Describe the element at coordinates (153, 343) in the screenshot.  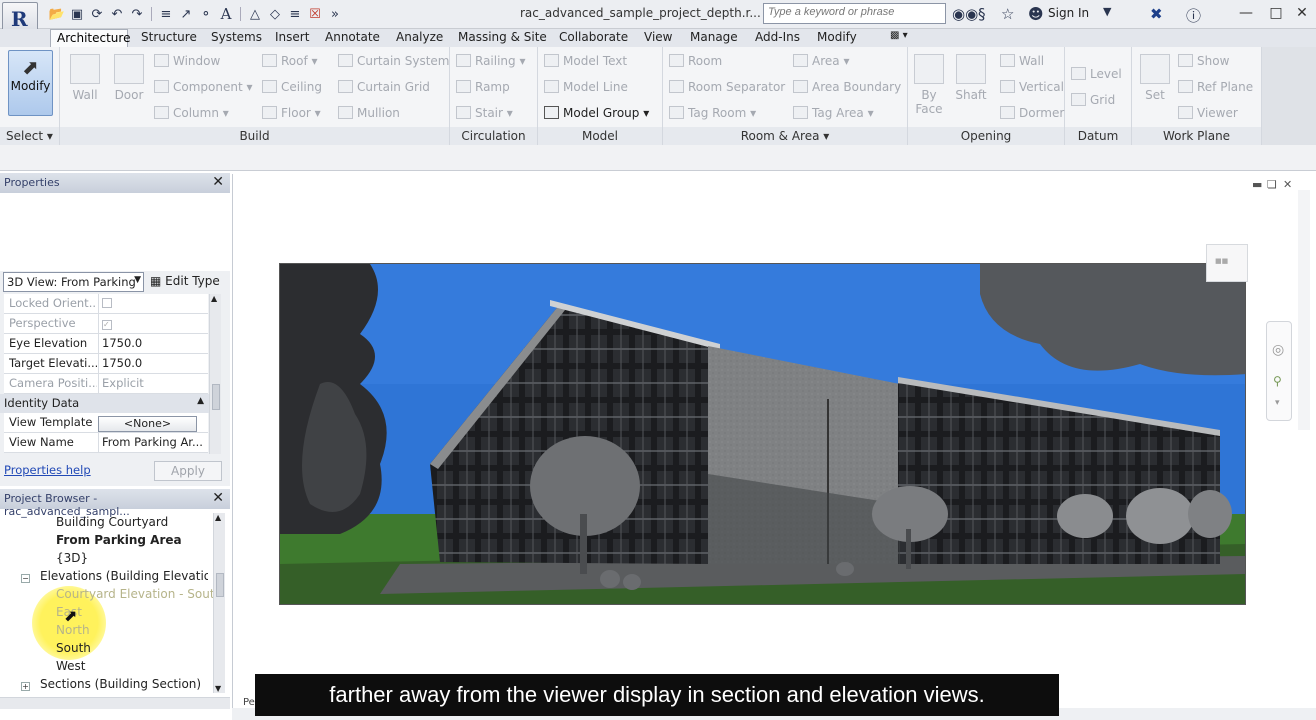
I see `eye-elevation-field: 1750.0` at that location.